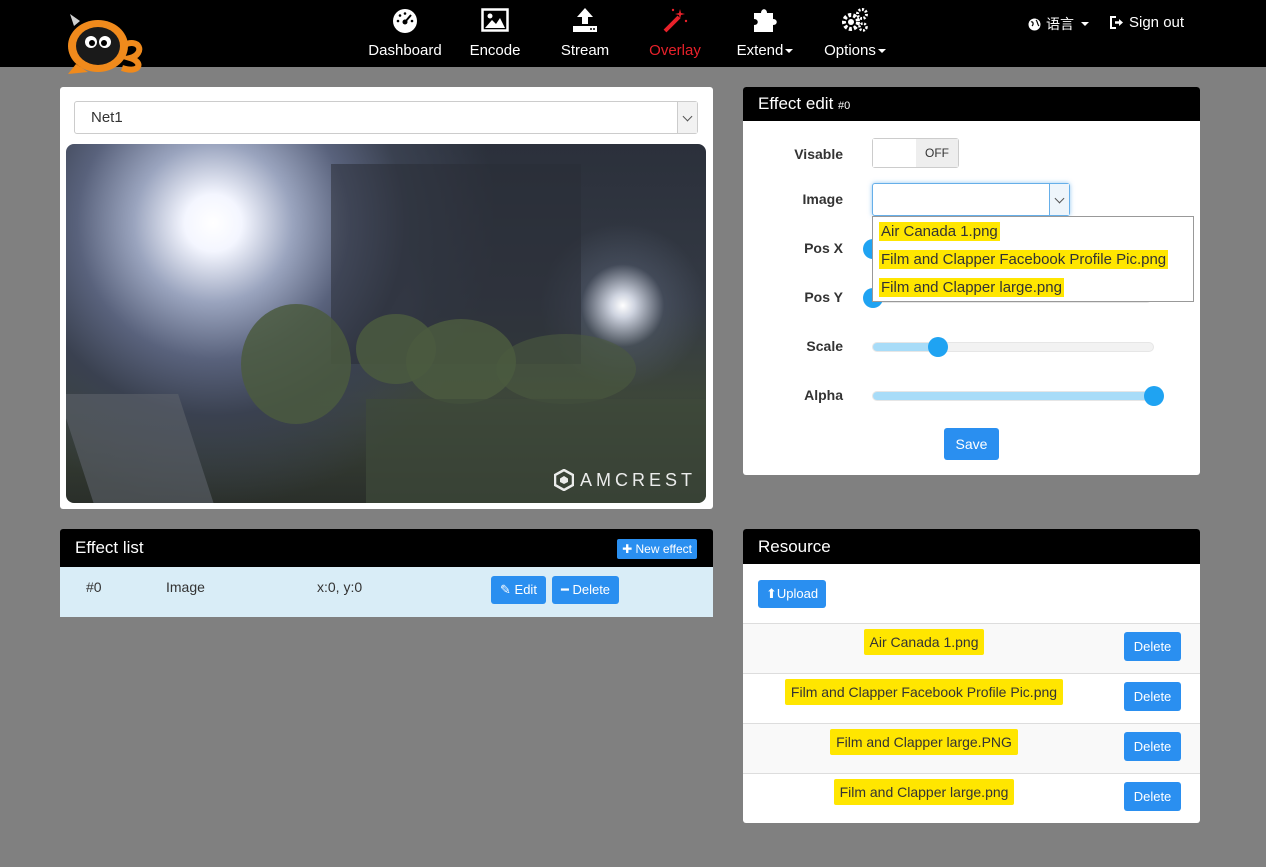  I want to click on magic-wand-icon, so click(675, 20).